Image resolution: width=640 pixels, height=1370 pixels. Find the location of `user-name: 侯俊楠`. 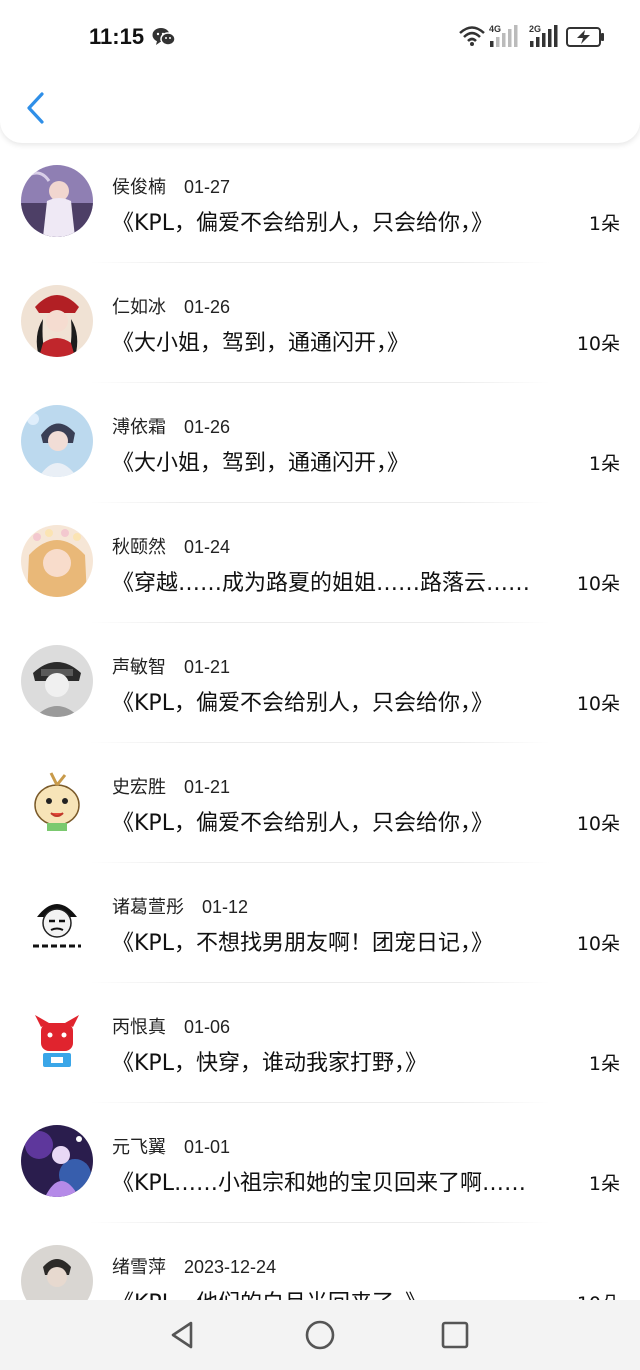

user-name: 侯俊楠 is located at coordinates (139, 187).